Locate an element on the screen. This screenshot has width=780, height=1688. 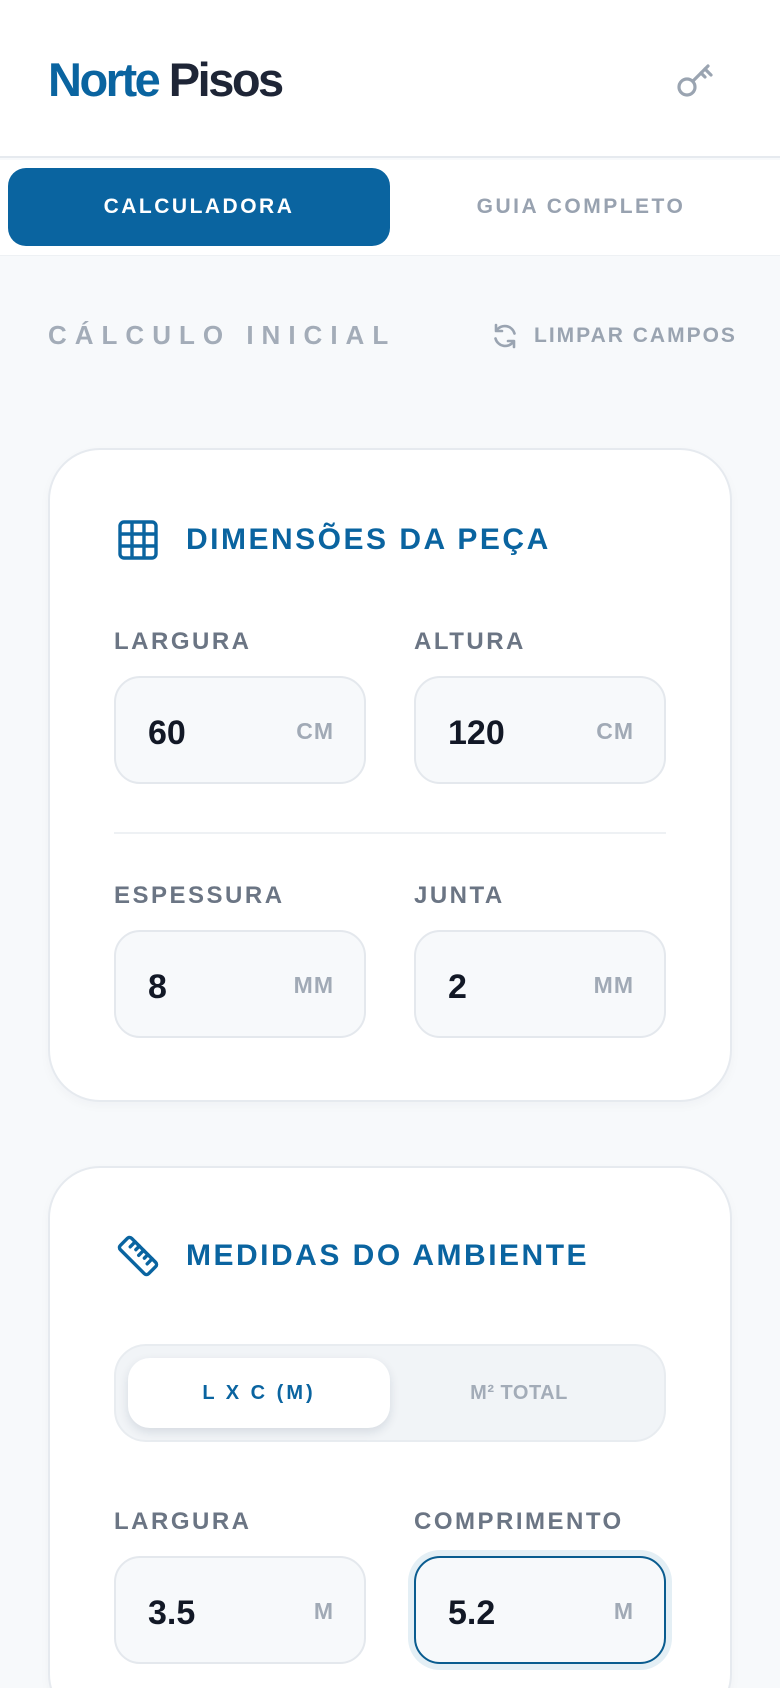
mode-m2-total: M² TOTAL is located at coordinates (519, 1393).